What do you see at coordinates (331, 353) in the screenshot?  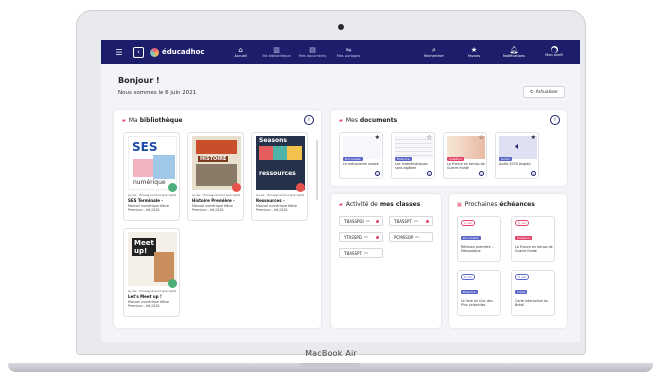 I see `device-label: MacBook Air` at bounding box center [331, 353].